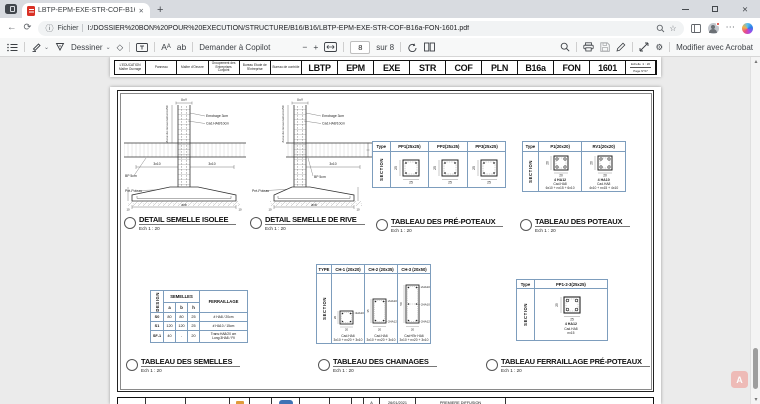 This screenshot has width=760, height=404. What do you see at coordinates (324, 269) in the screenshot?
I see `column-header: TYPE` at bounding box center [324, 269].